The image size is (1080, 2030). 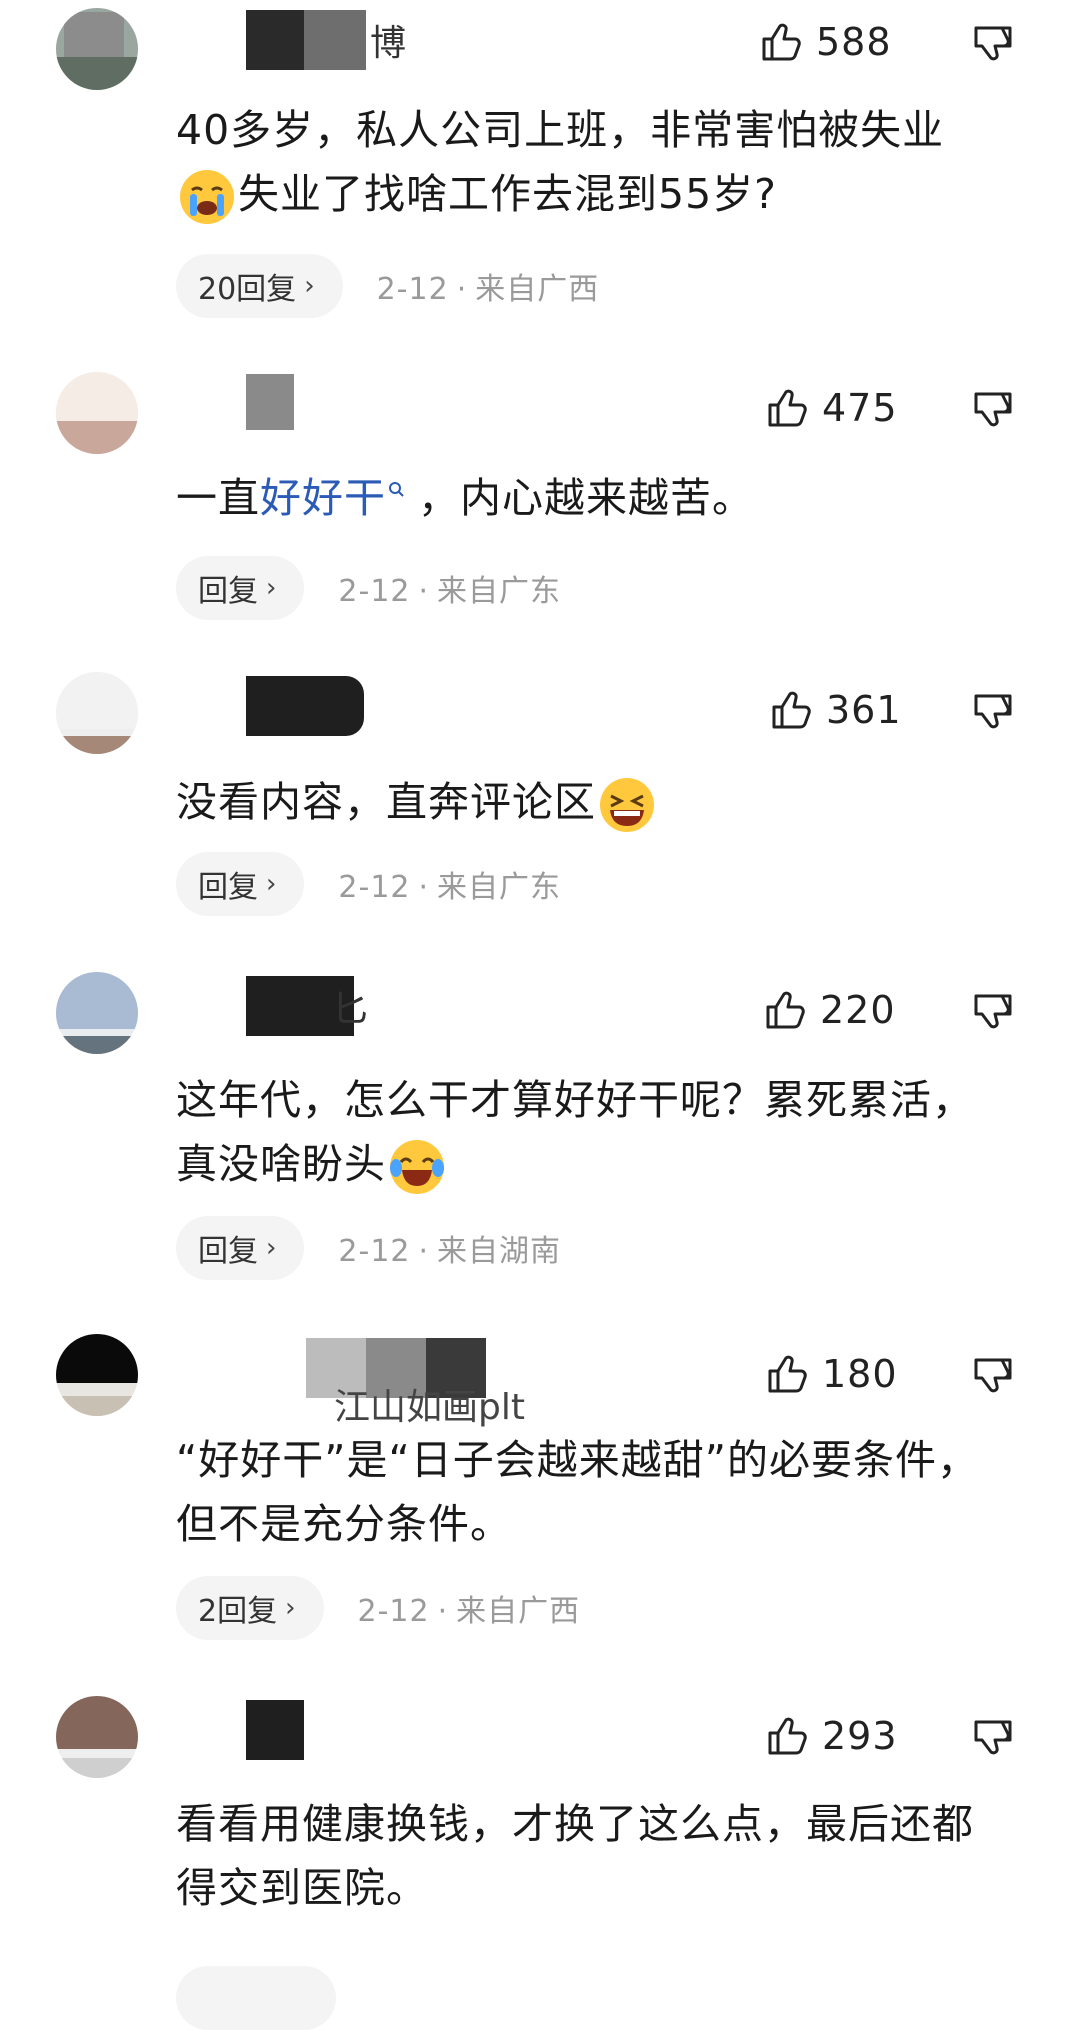 I want to click on like-button: 361, so click(x=836, y=710).